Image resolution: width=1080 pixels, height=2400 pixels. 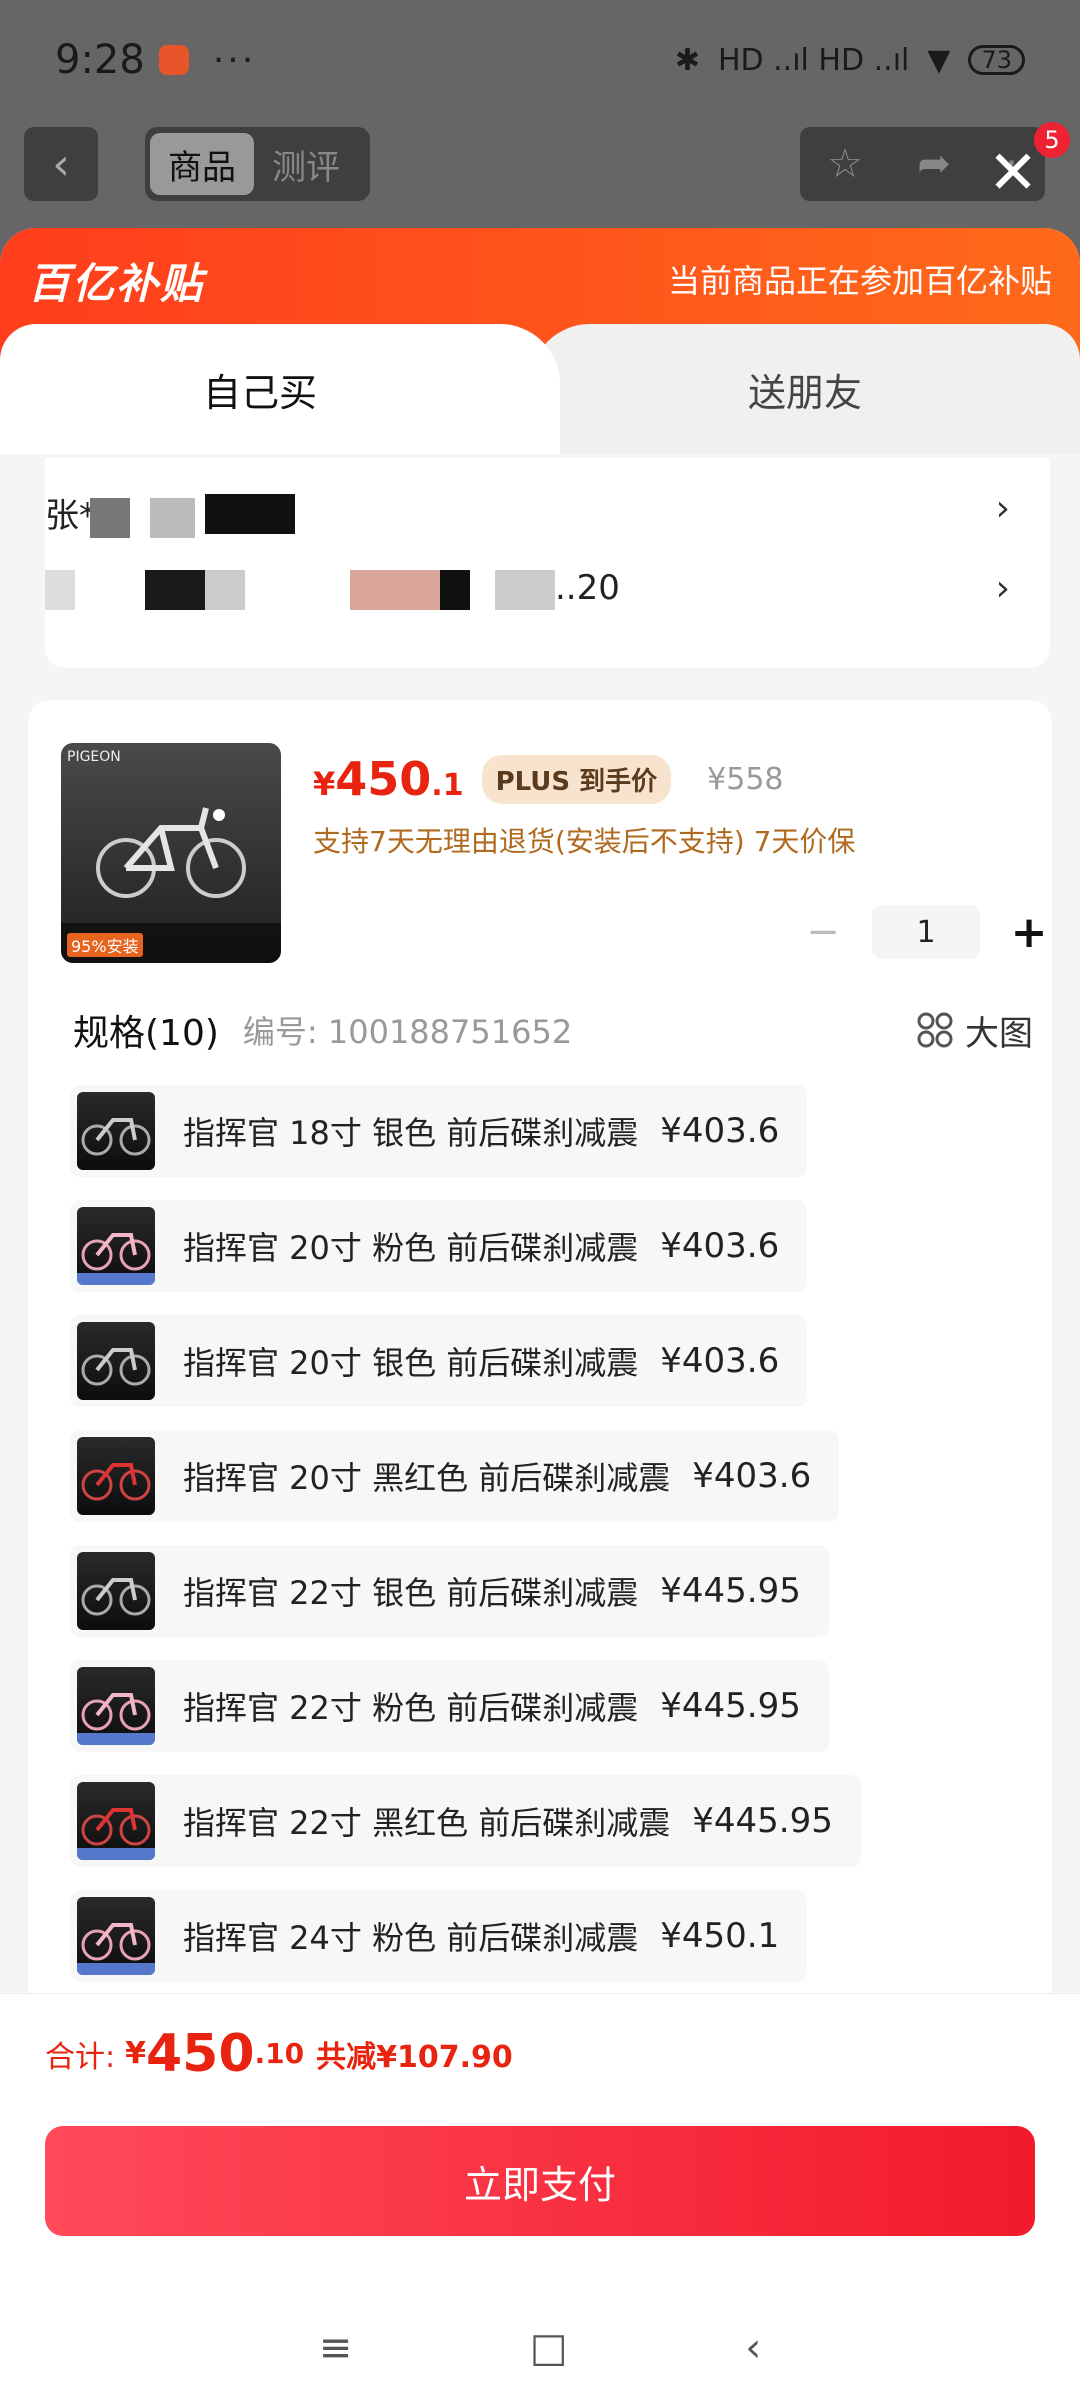 I want to click on spec-label: 指挥官 20寸 粉色 前后碟刹减震, so click(x=411, y=1248).